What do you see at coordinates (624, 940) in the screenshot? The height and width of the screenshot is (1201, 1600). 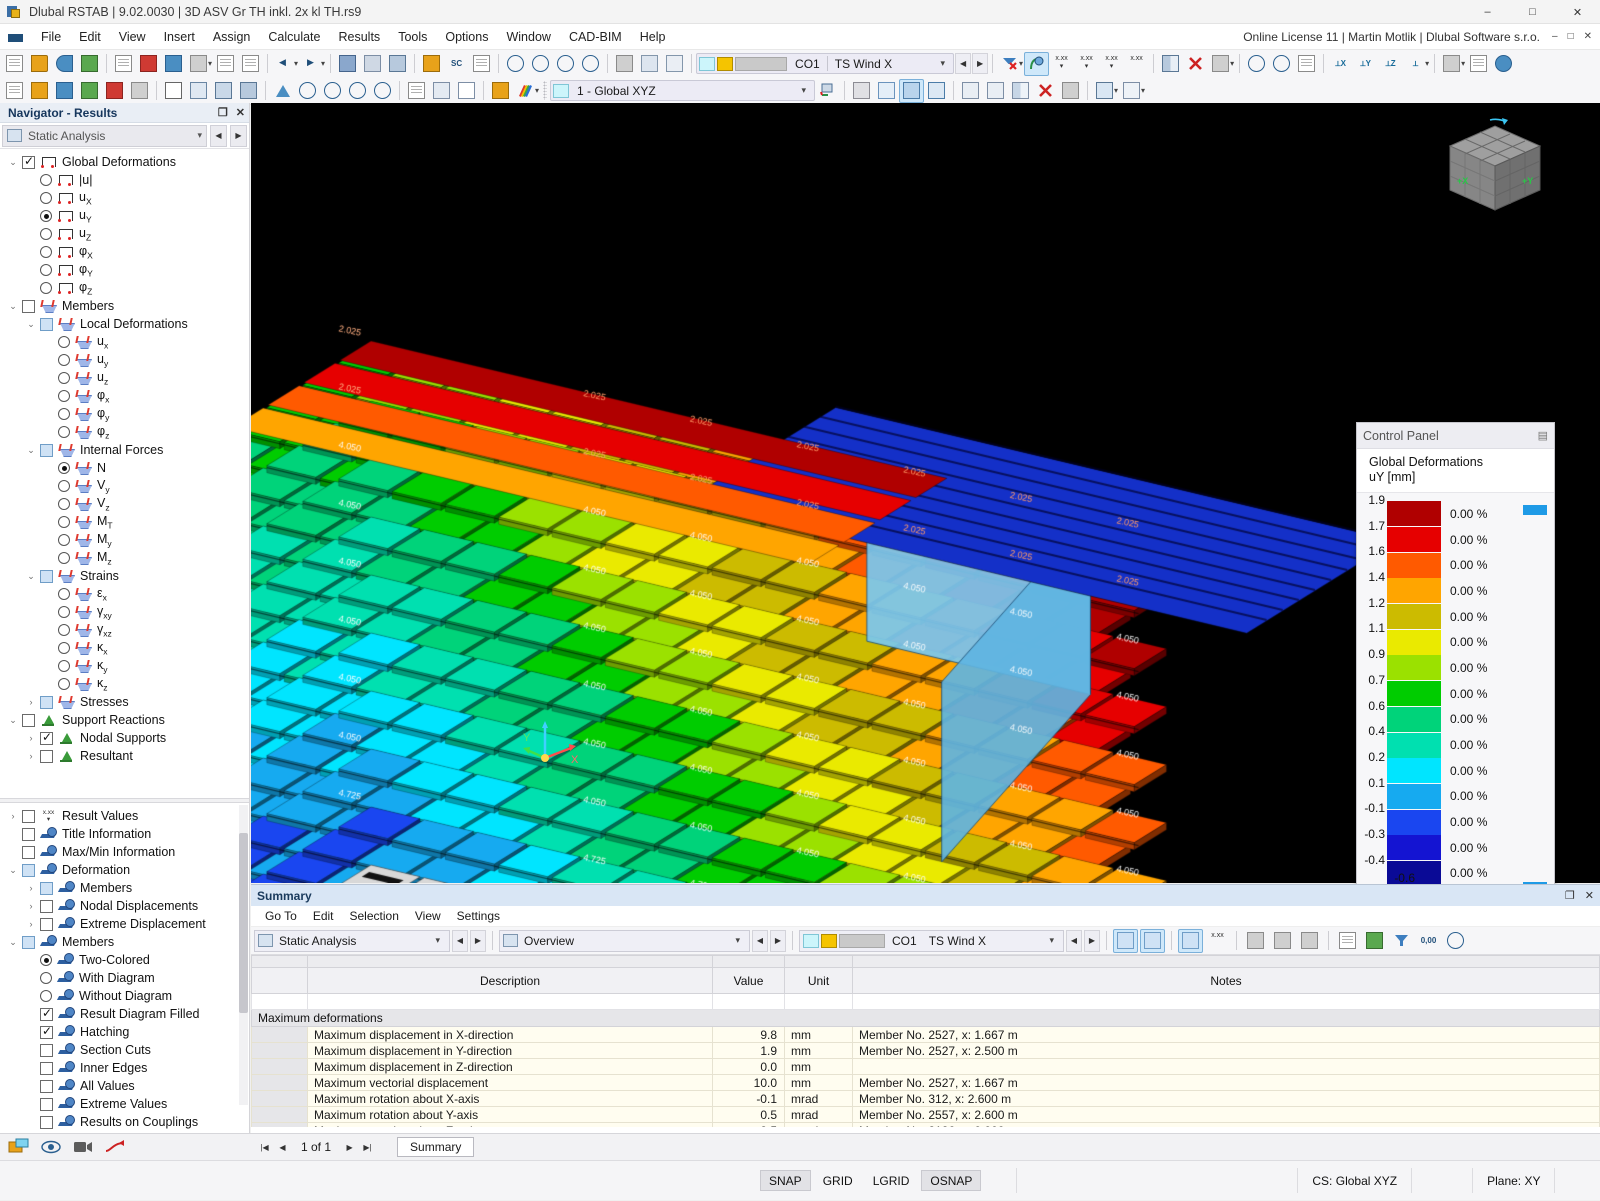 I see `summary-view-combo: Overview ▾` at bounding box center [624, 940].